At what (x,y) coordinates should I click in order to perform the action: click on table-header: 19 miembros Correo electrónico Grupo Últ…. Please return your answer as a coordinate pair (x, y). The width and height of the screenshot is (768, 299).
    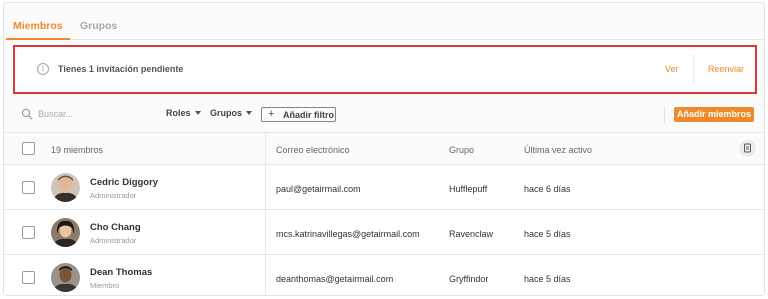
    Looking at the image, I should click on (384, 149).